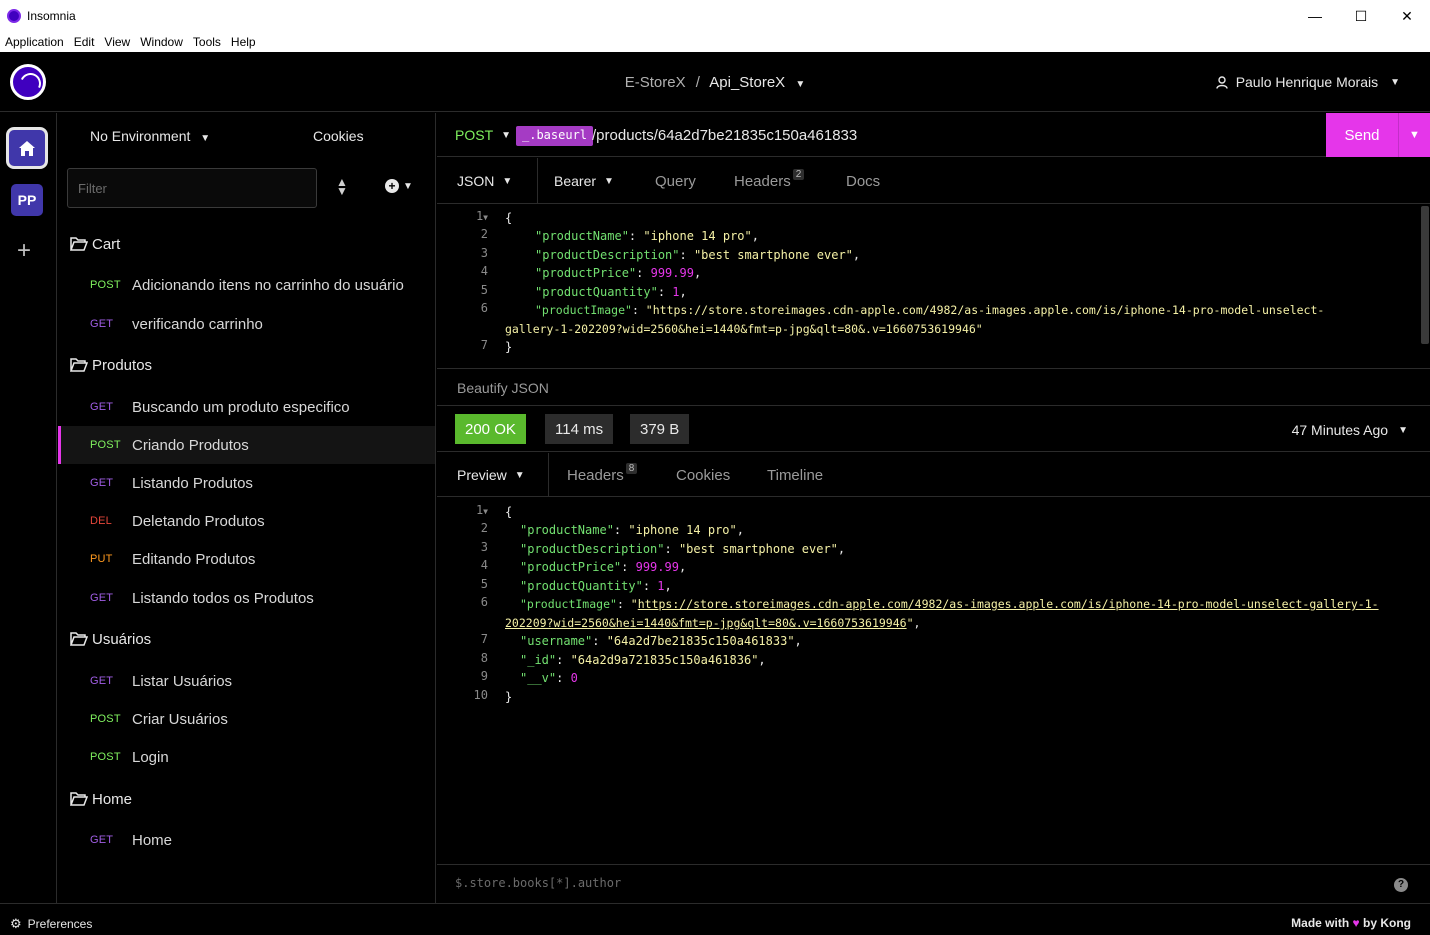 The height and width of the screenshot is (935, 1430). Describe the element at coordinates (101, 799) in the screenshot. I see `folder-home: Home` at that location.